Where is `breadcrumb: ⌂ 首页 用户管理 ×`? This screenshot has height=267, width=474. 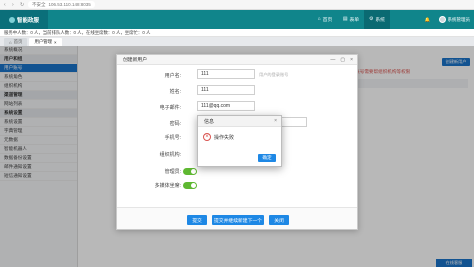 breadcrumb: ⌂ 首页 用户管理 × is located at coordinates (237, 41).